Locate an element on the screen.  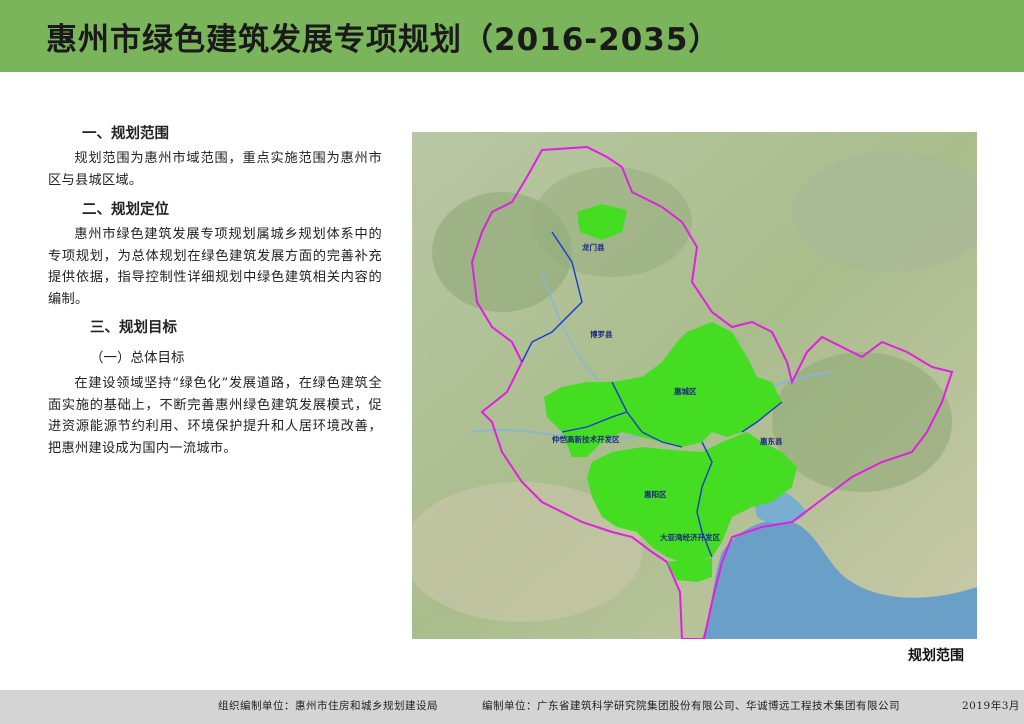
footer-organizer: 组织编制单位：惠州市住房和城乡规划建设局 is located at coordinates (328, 706).